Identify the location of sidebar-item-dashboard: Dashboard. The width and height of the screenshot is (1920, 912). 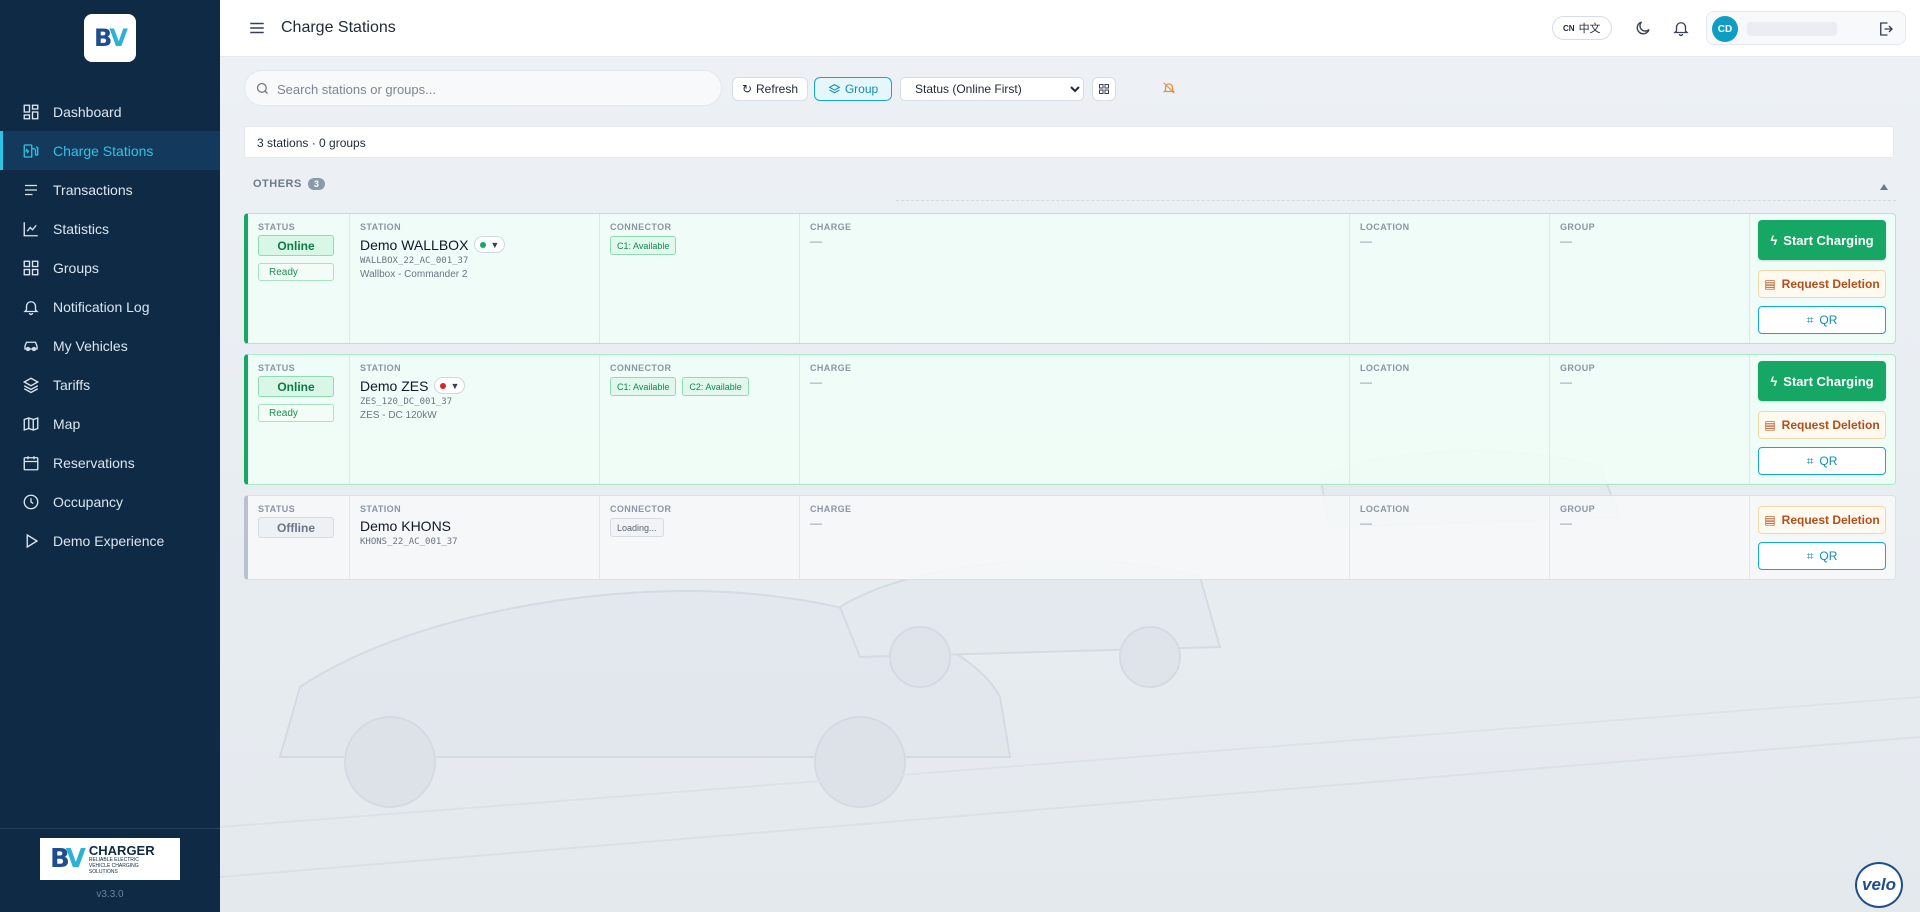
(110, 111).